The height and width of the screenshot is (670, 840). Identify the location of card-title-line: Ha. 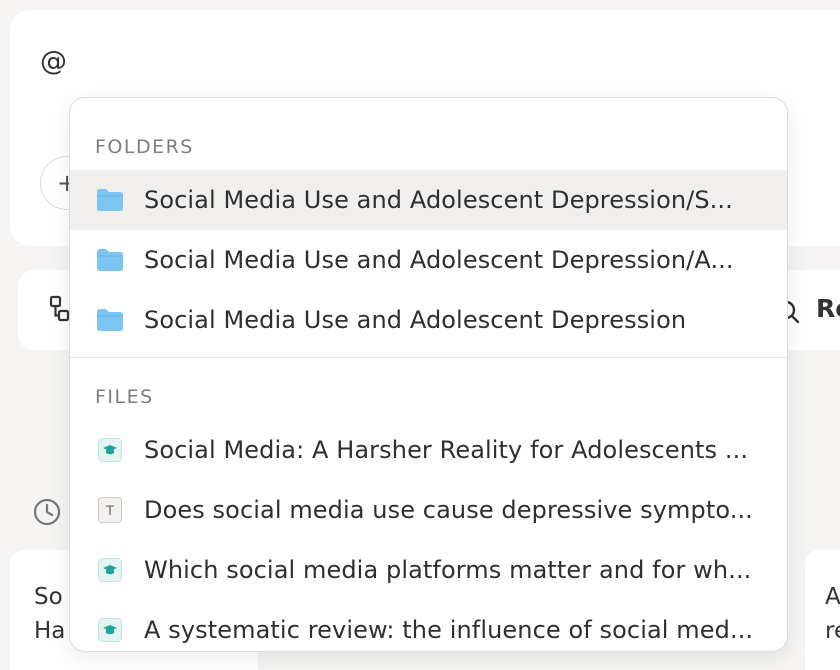
(50, 631).